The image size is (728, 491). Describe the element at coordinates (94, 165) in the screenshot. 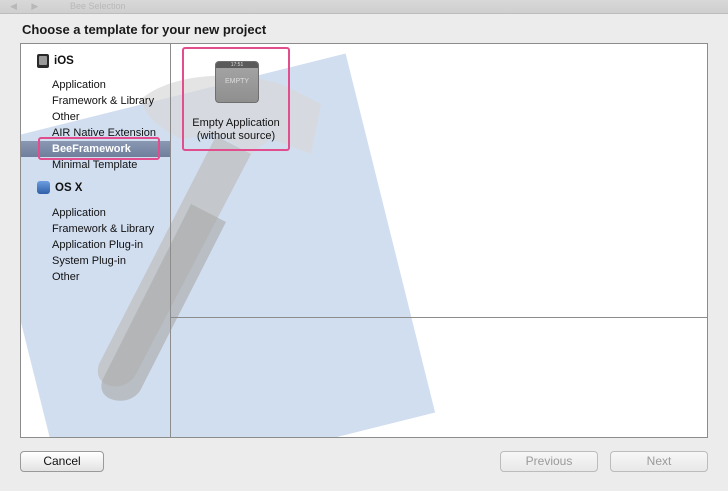

I see `sidebar-item-minimal-template: Minimal Template` at that location.